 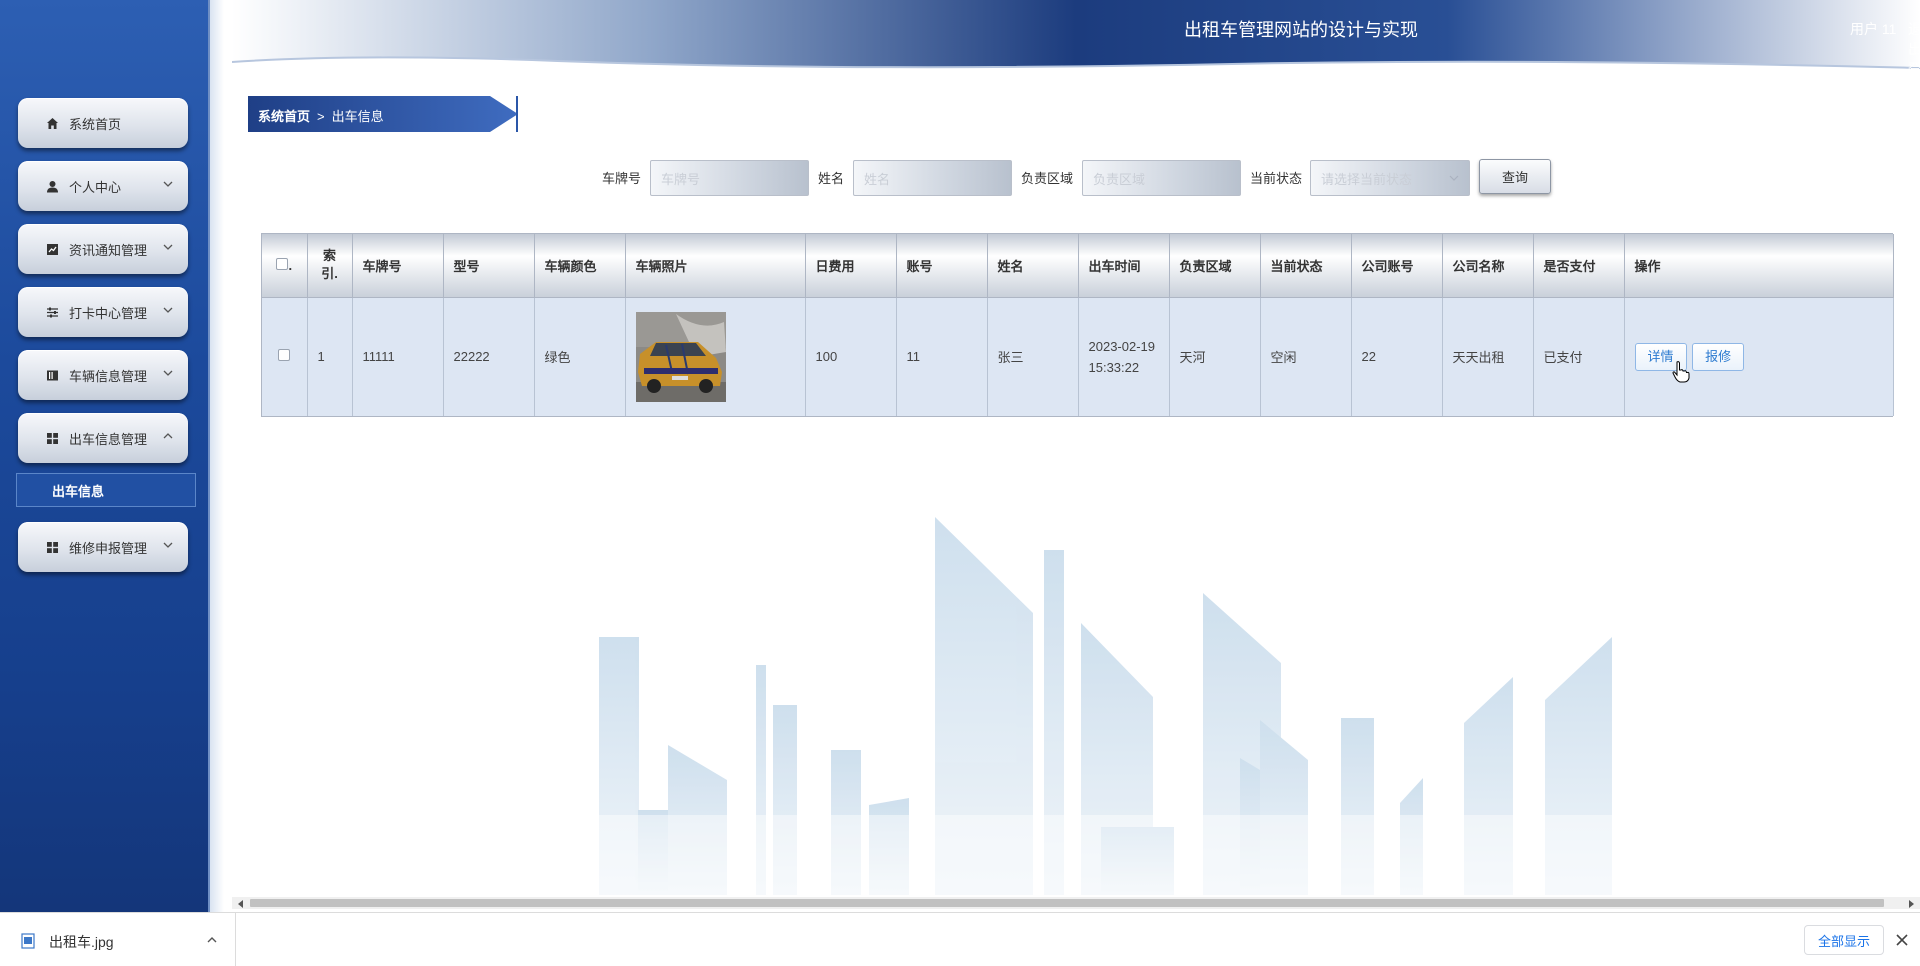 I want to click on cell-index: 1, so click(x=330, y=356).